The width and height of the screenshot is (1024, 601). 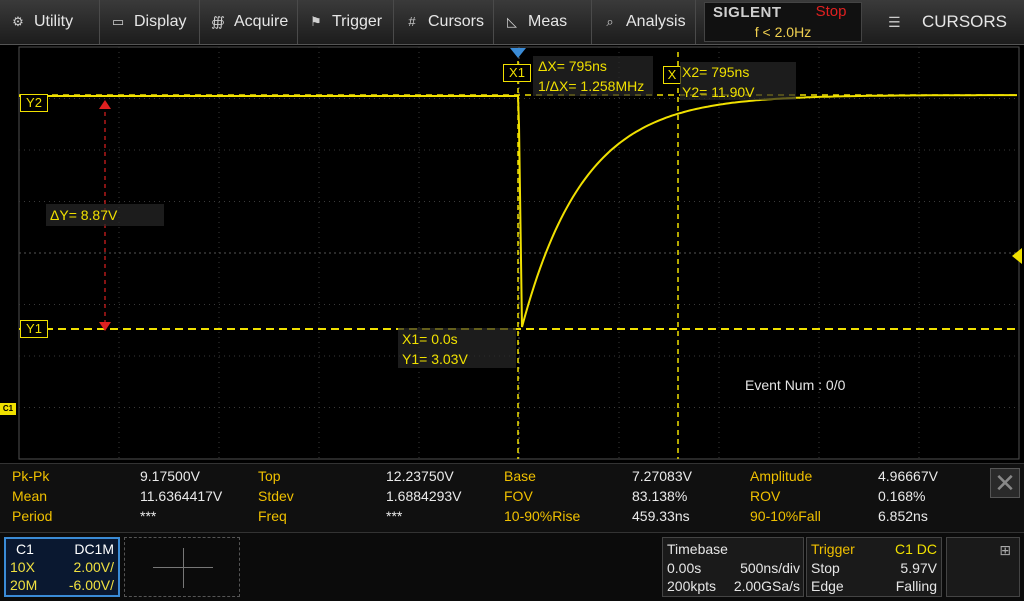 I want to click on menu-analysis: ⌕ Analysis, so click(x=644, y=22).